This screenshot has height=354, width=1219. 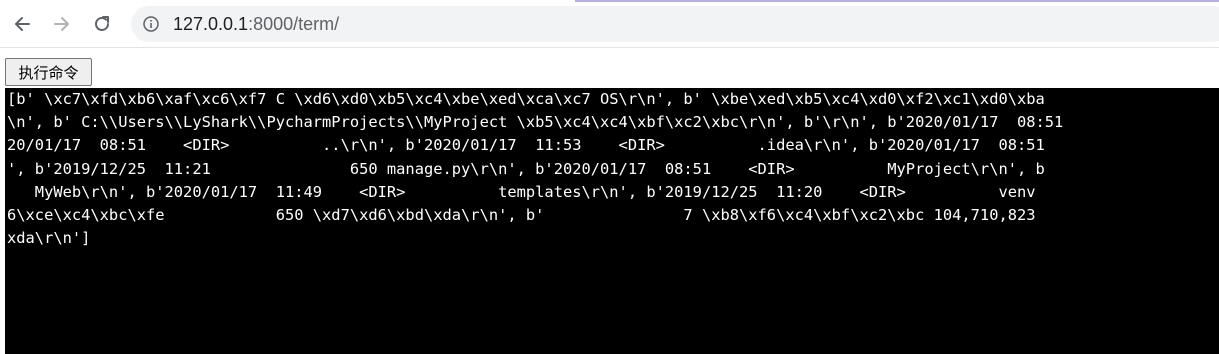 I want to click on forward-button, so click(x=62, y=24).